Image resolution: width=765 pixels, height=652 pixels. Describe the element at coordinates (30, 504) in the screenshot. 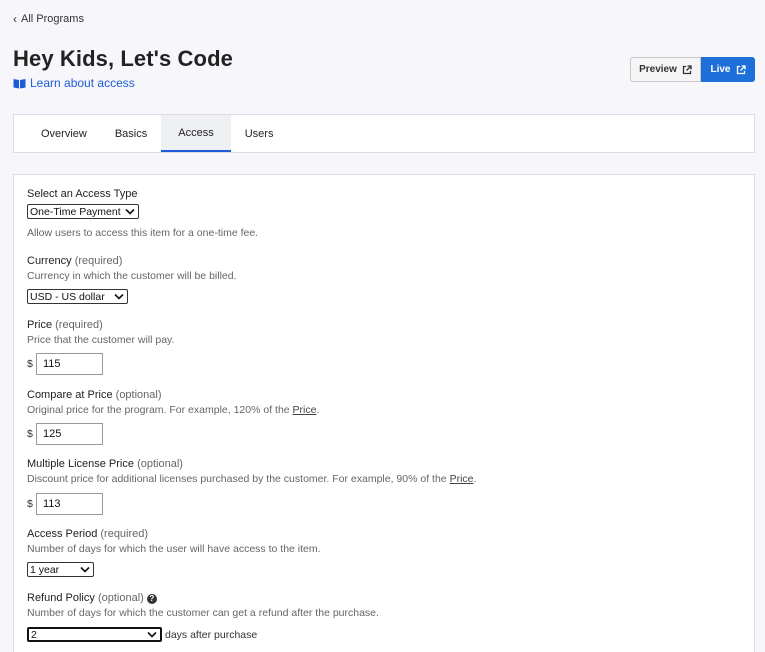

I see `multi-license-currency-symbol: $` at that location.